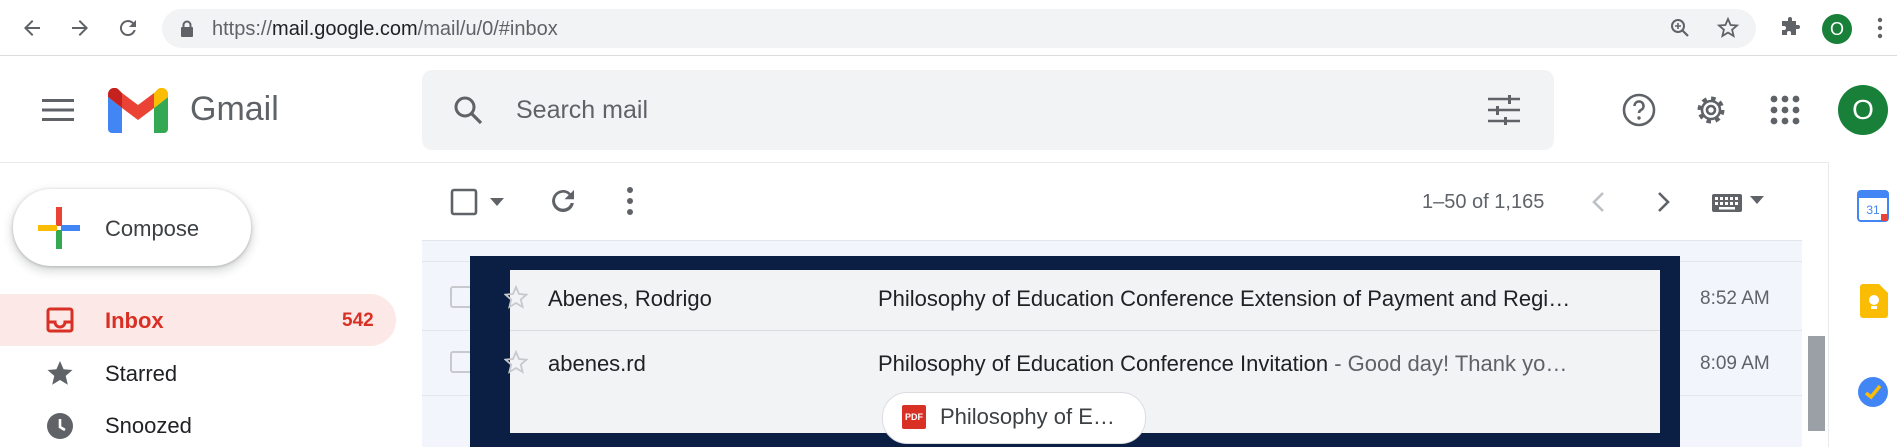 This screenshot has width=1897, height=447. What do you see at coordinates (1711, 110) in the screenshot?
I see `settings-gear-icon` at bounding box center [1711, 110].